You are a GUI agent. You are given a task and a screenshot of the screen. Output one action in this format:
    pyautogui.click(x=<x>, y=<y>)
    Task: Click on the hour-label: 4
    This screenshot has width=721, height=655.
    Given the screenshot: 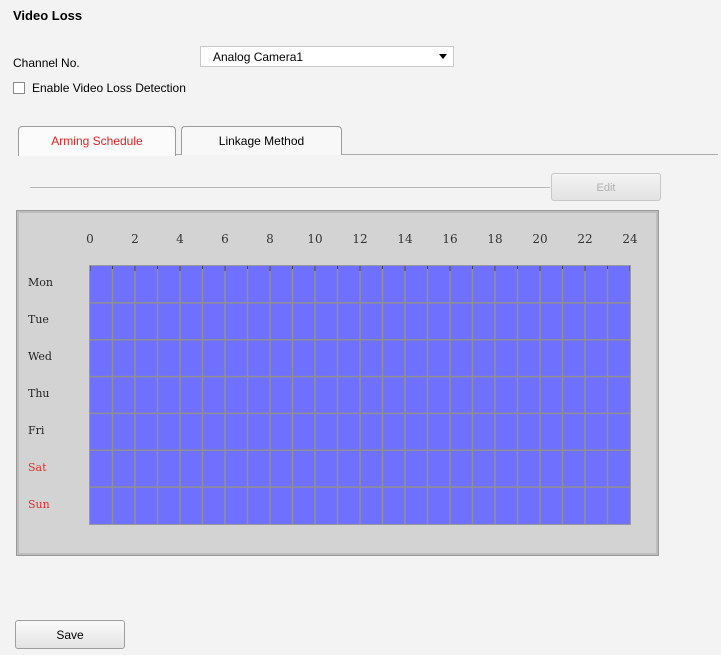 What is the action you would take?
    pyautogui.click(x=180, y=239)
    